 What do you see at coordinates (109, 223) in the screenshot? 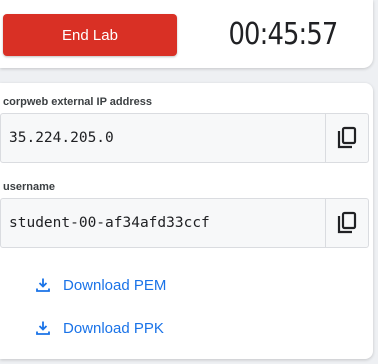
I see `username-value: student-00-af34afd33ccf` at bounding box center [109, 223].